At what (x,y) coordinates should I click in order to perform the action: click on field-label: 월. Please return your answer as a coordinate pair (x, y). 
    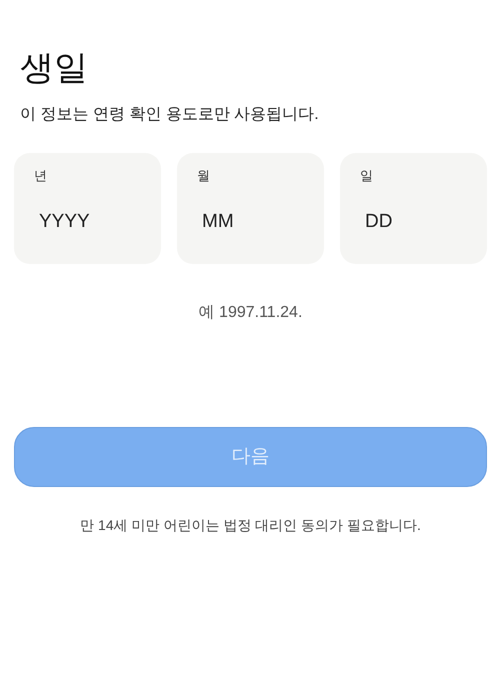
    Looking at the image, I should click on (203, 176).